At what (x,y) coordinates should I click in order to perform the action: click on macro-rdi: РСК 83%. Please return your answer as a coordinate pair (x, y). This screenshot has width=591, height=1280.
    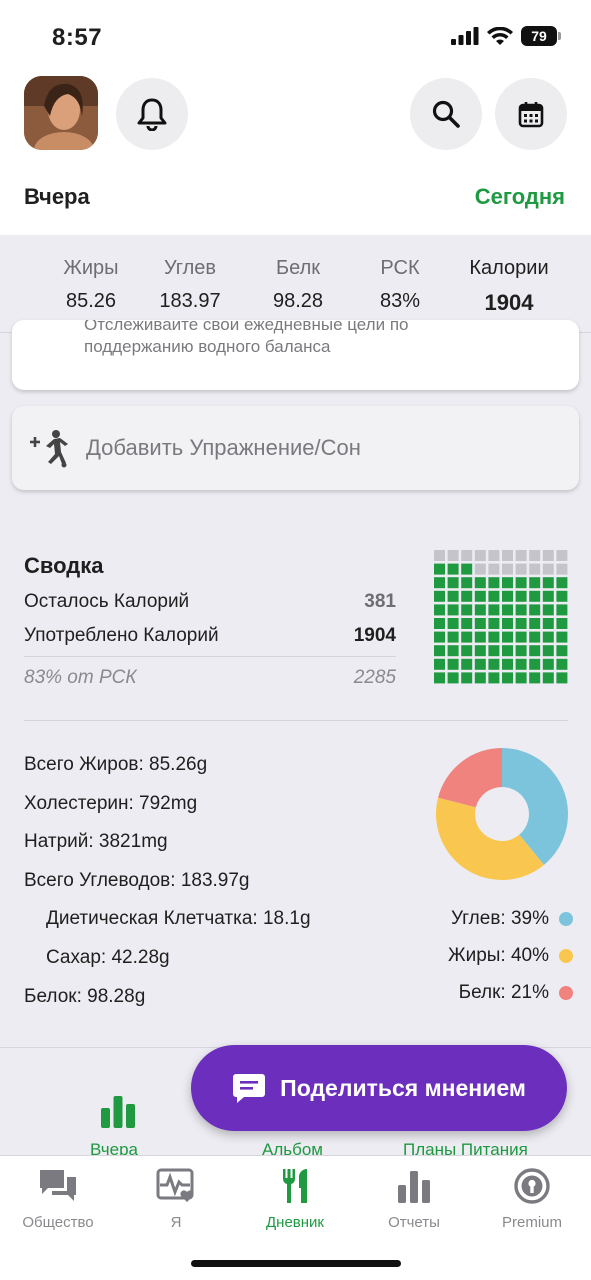
    Looking at the image, I should click on (400, 285).